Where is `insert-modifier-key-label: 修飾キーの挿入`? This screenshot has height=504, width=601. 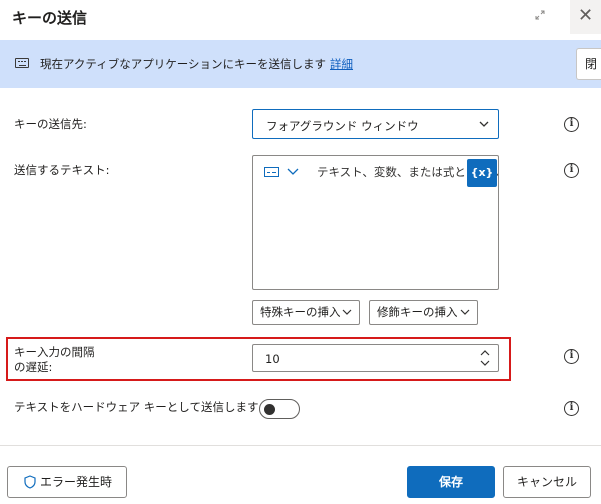
insert-modifier-key-label: 修飾キーの挿入 is located at coordinates (417, 312).